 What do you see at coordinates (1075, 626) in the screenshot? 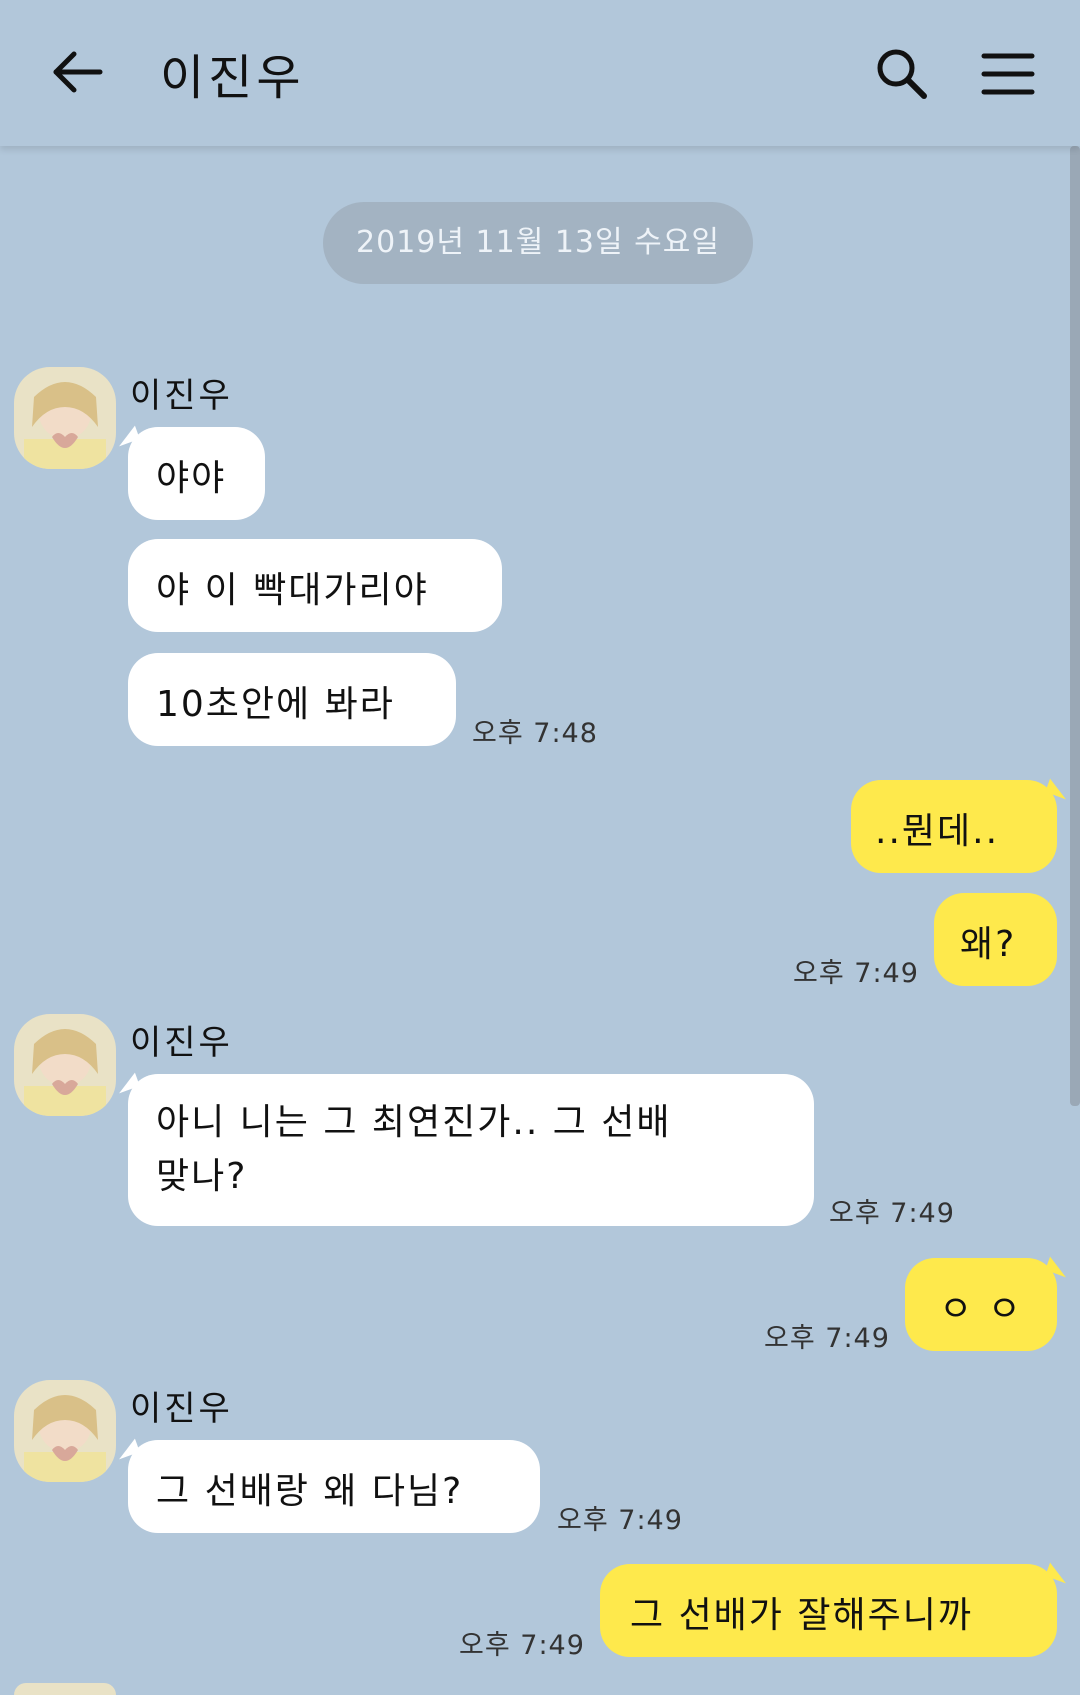
I see `scrollbar` at bounding box center [1075, 626].